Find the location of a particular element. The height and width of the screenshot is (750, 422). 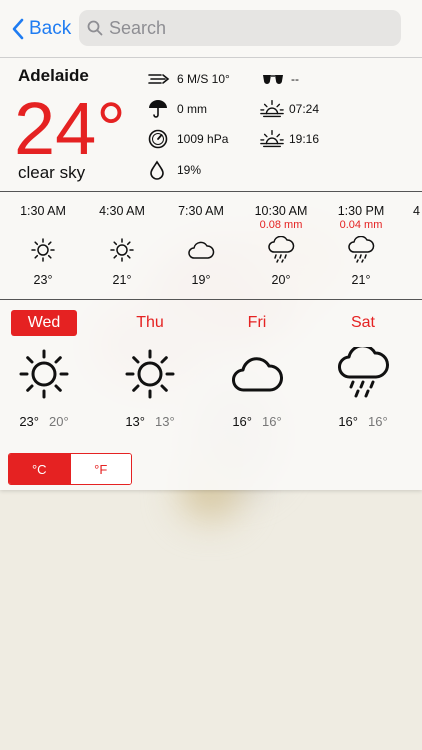

hourly-time: 1:30 PM is located at coordinates (361, 211).